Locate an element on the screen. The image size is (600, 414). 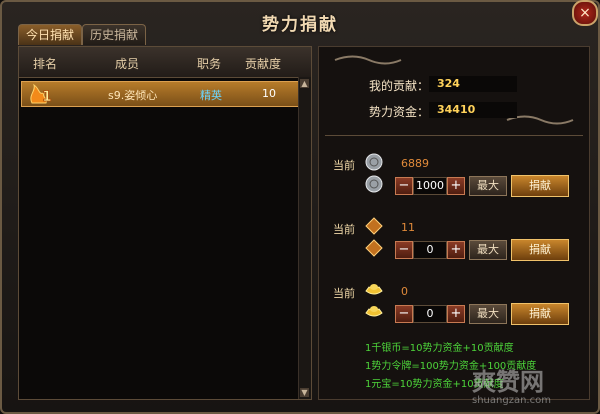
divider is located at coordinates (454, 135).